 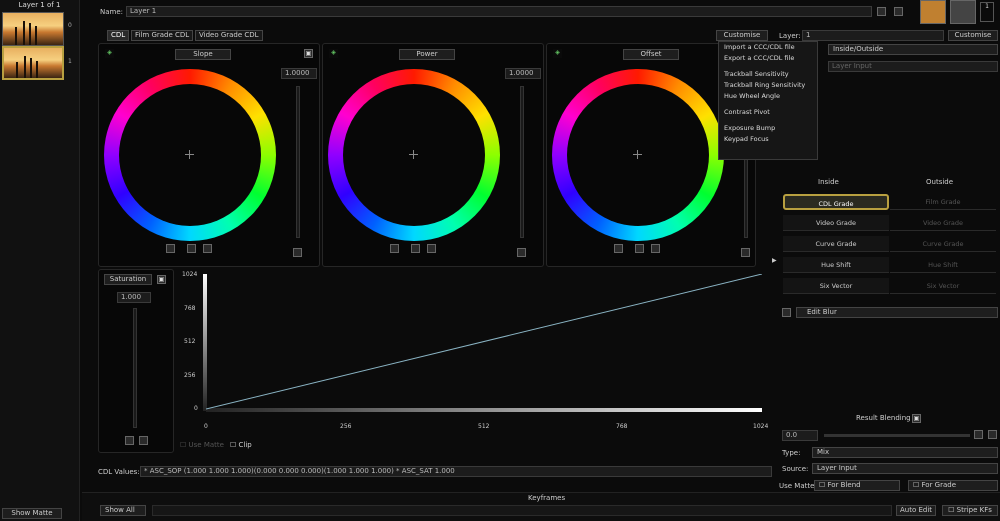 What do you see at coordinates (768, 96) in the screenshot?
I see `menu-item-hue-wheel-angle: Hue Wheel Angle` at bounding box center [768, 96].